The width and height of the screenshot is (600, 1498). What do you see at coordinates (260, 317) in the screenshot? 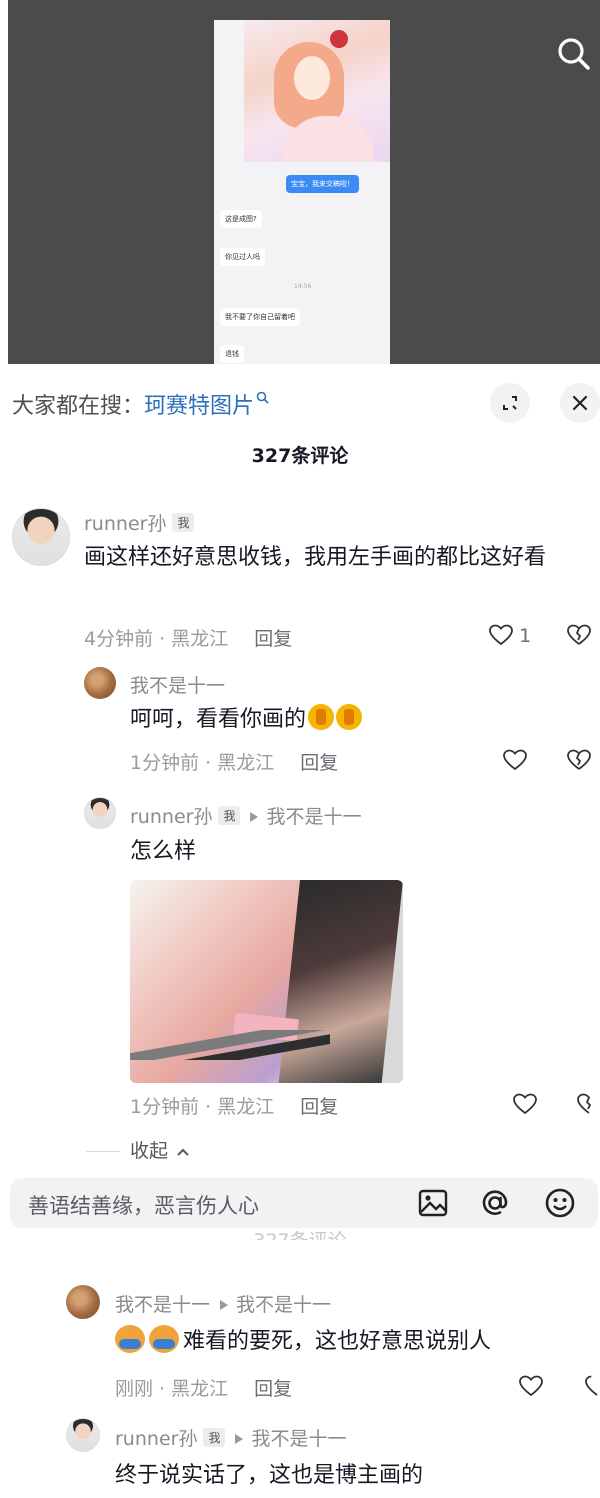
I see `chat-bubble-received: 我不要了你自己留着吧` at bounding box center [260, 317].